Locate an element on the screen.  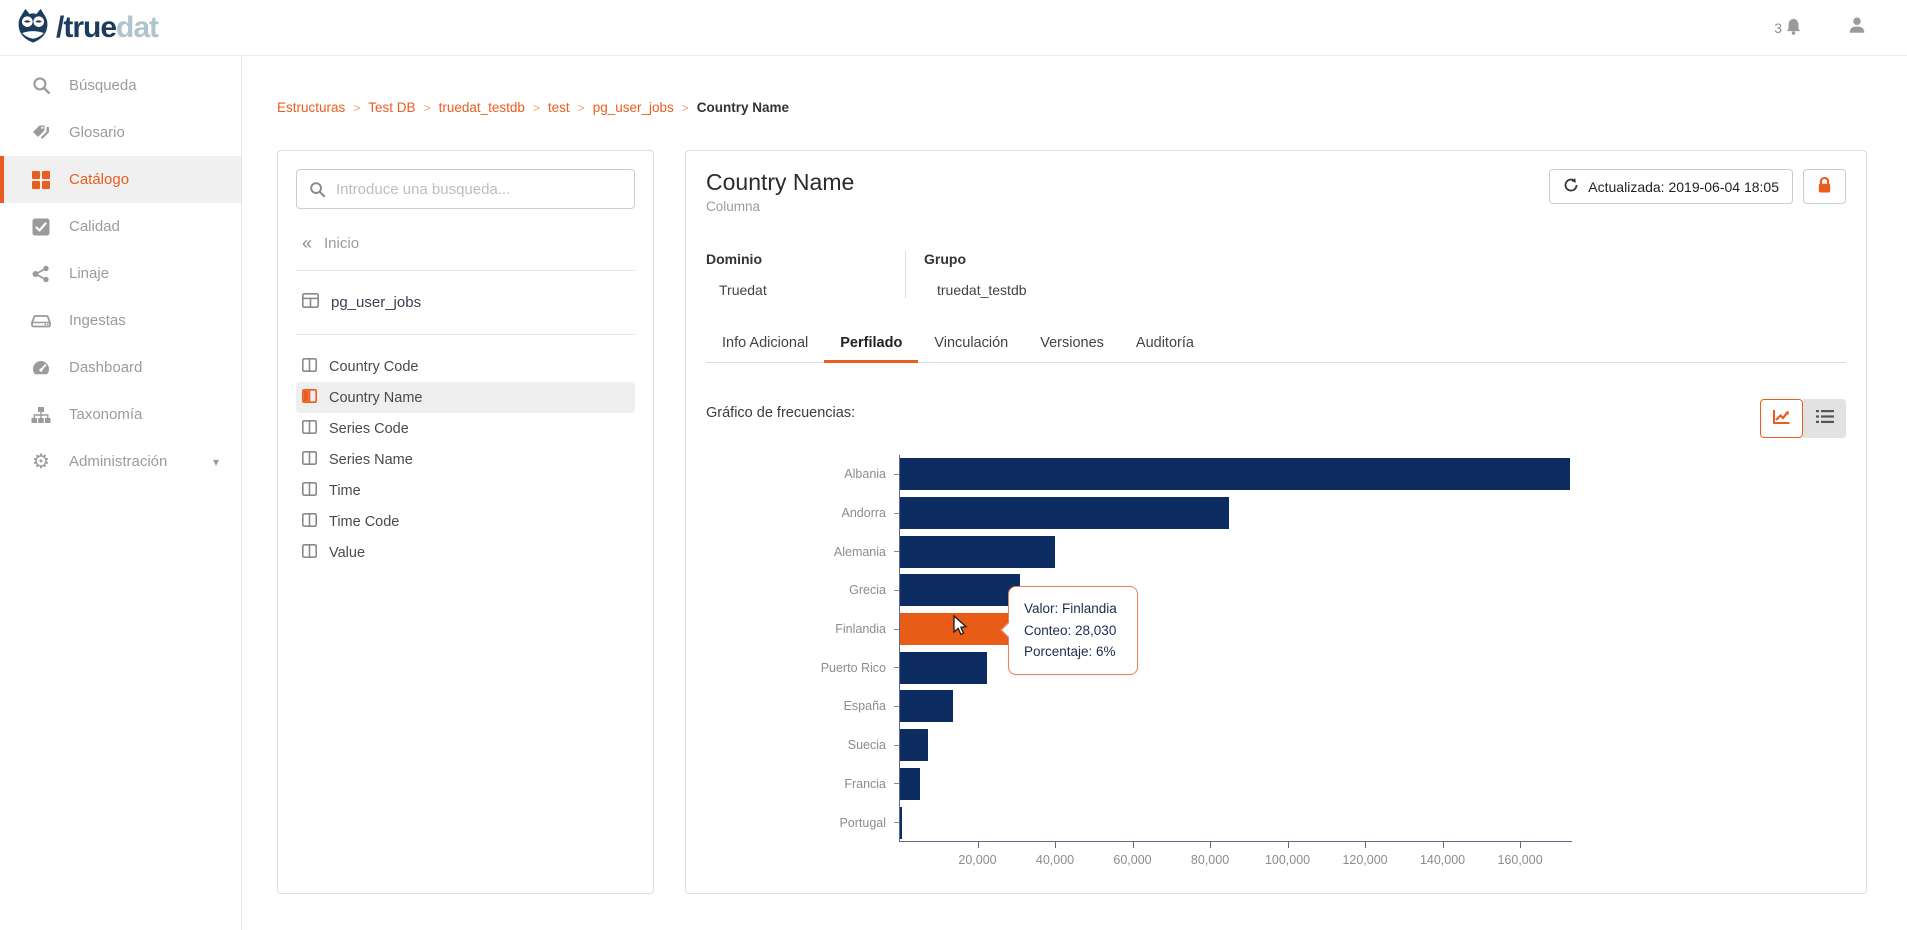
user-icon is located at coordinates (1857, 28).